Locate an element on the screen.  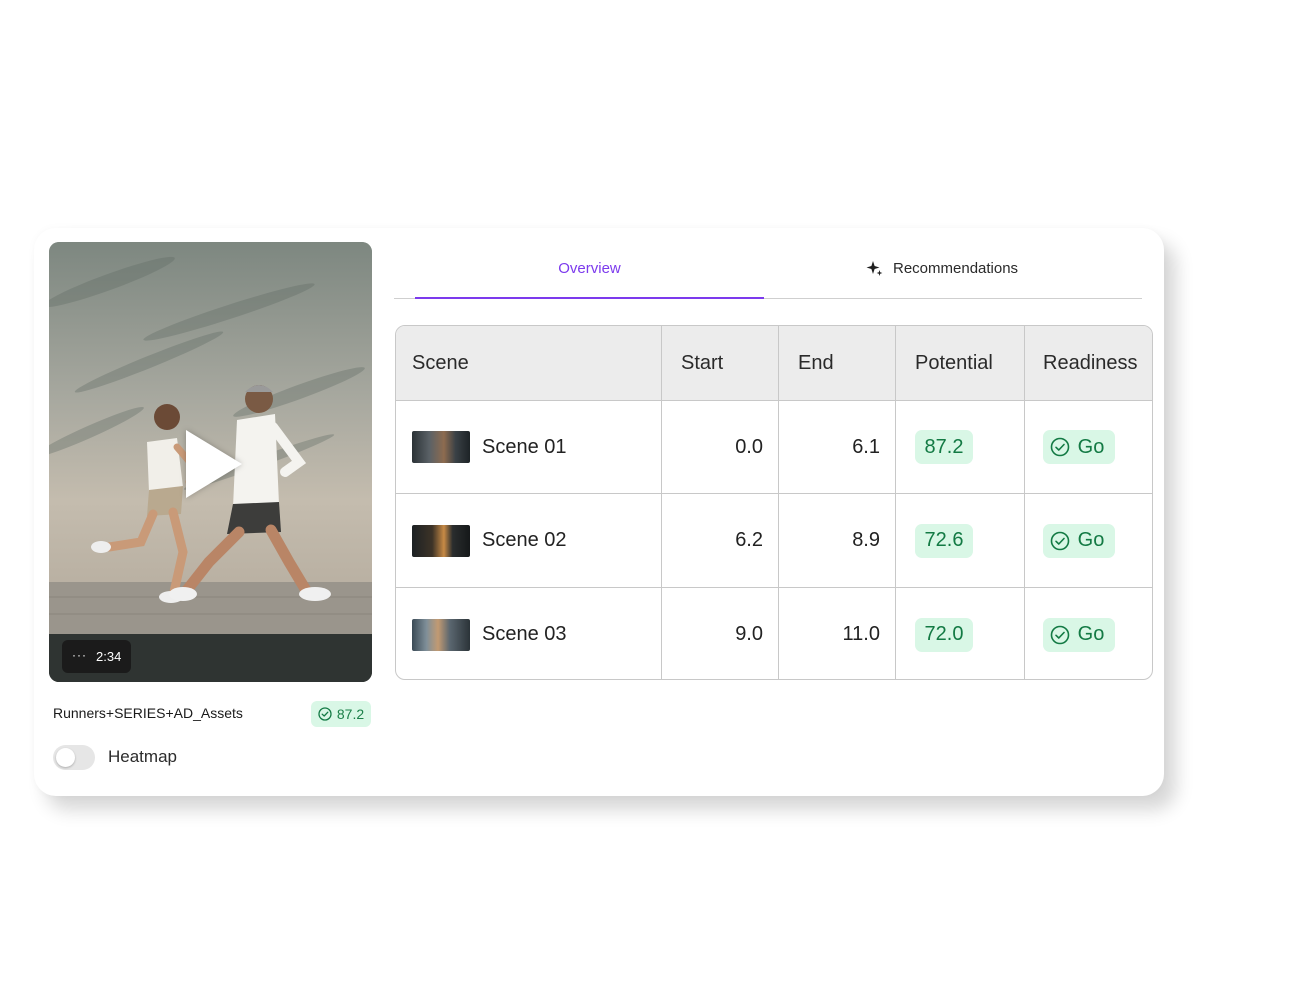
duration-badge: ··· 2:34 is located at coordinates (96, 656).